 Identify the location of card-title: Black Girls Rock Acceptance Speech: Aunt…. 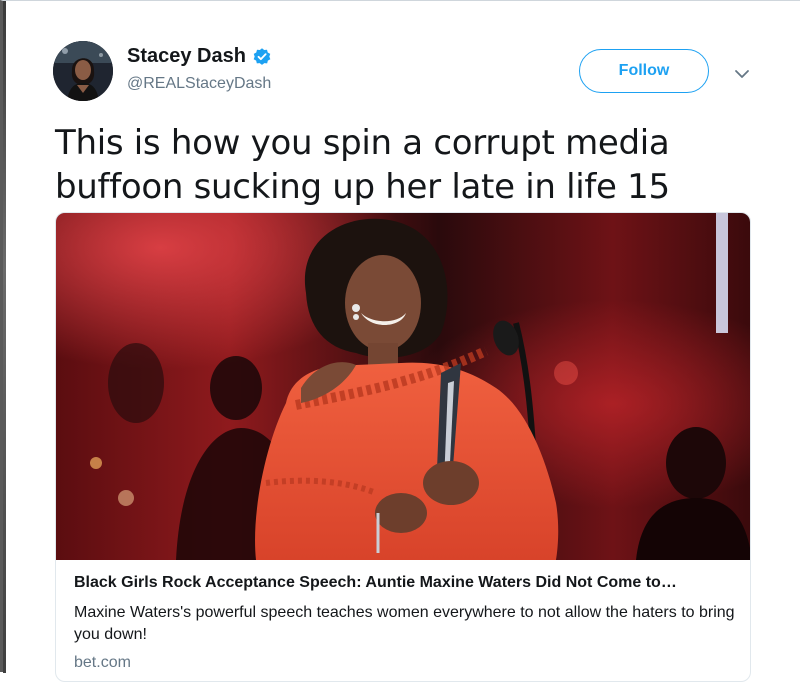
(409, 583).